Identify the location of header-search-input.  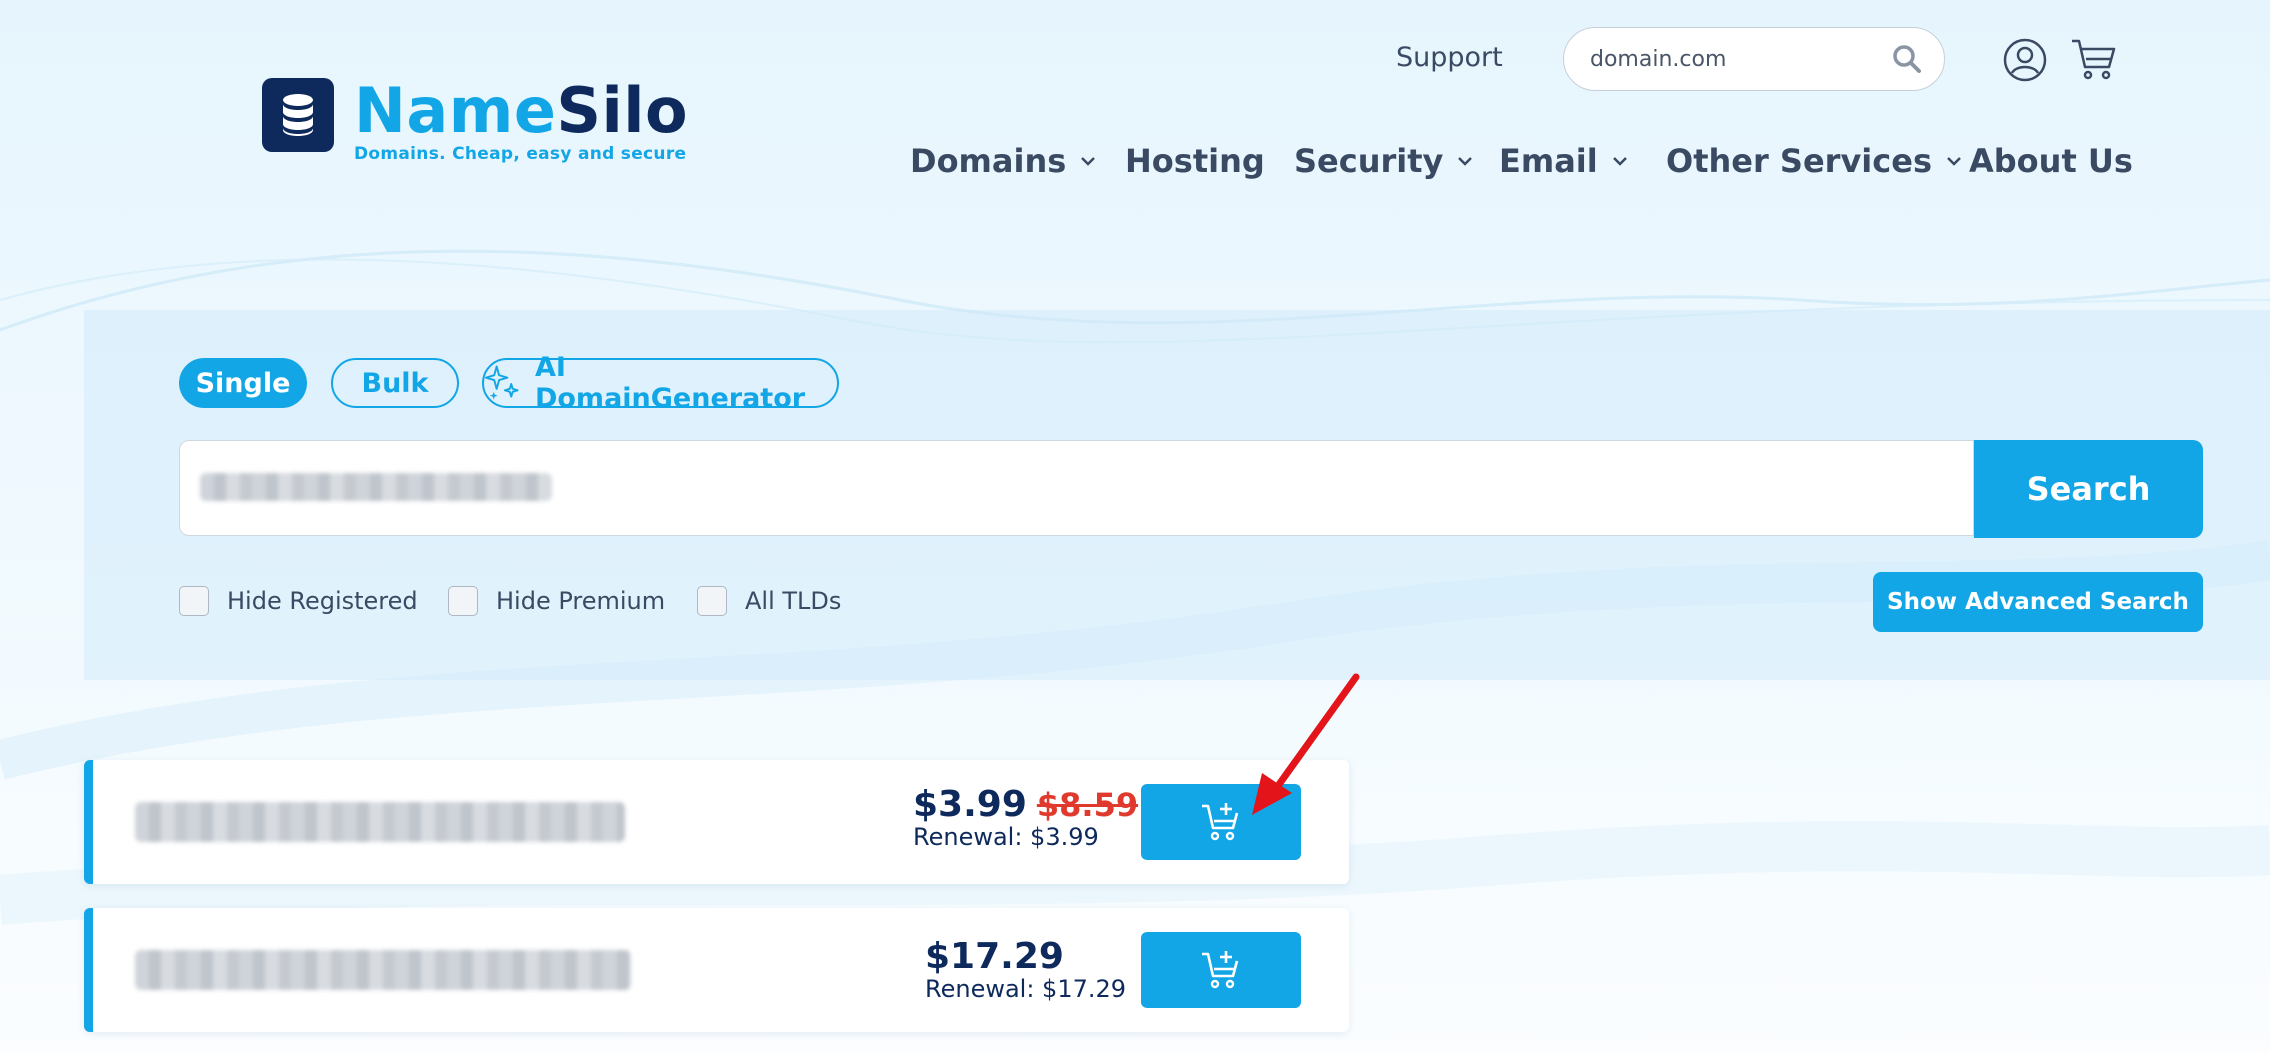
(1740, 59).